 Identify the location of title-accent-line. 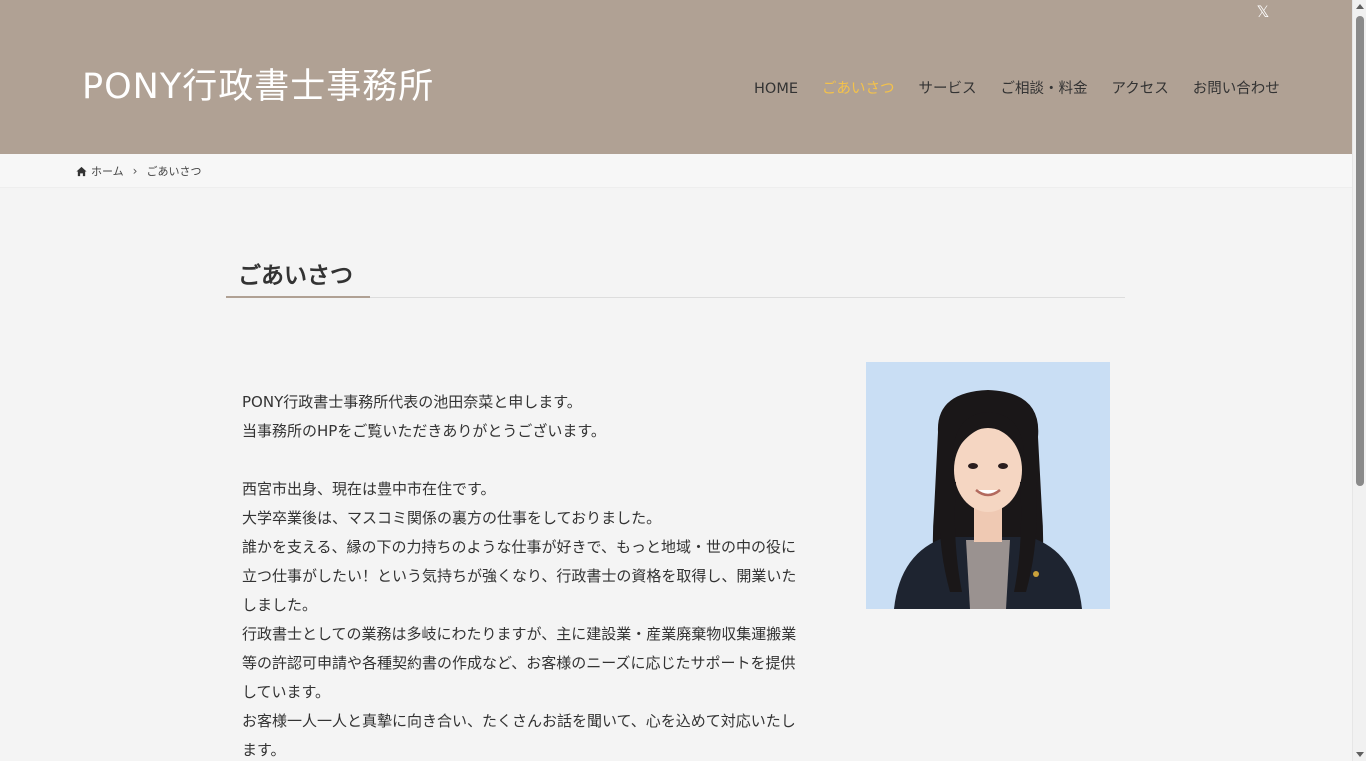
(298, 297).